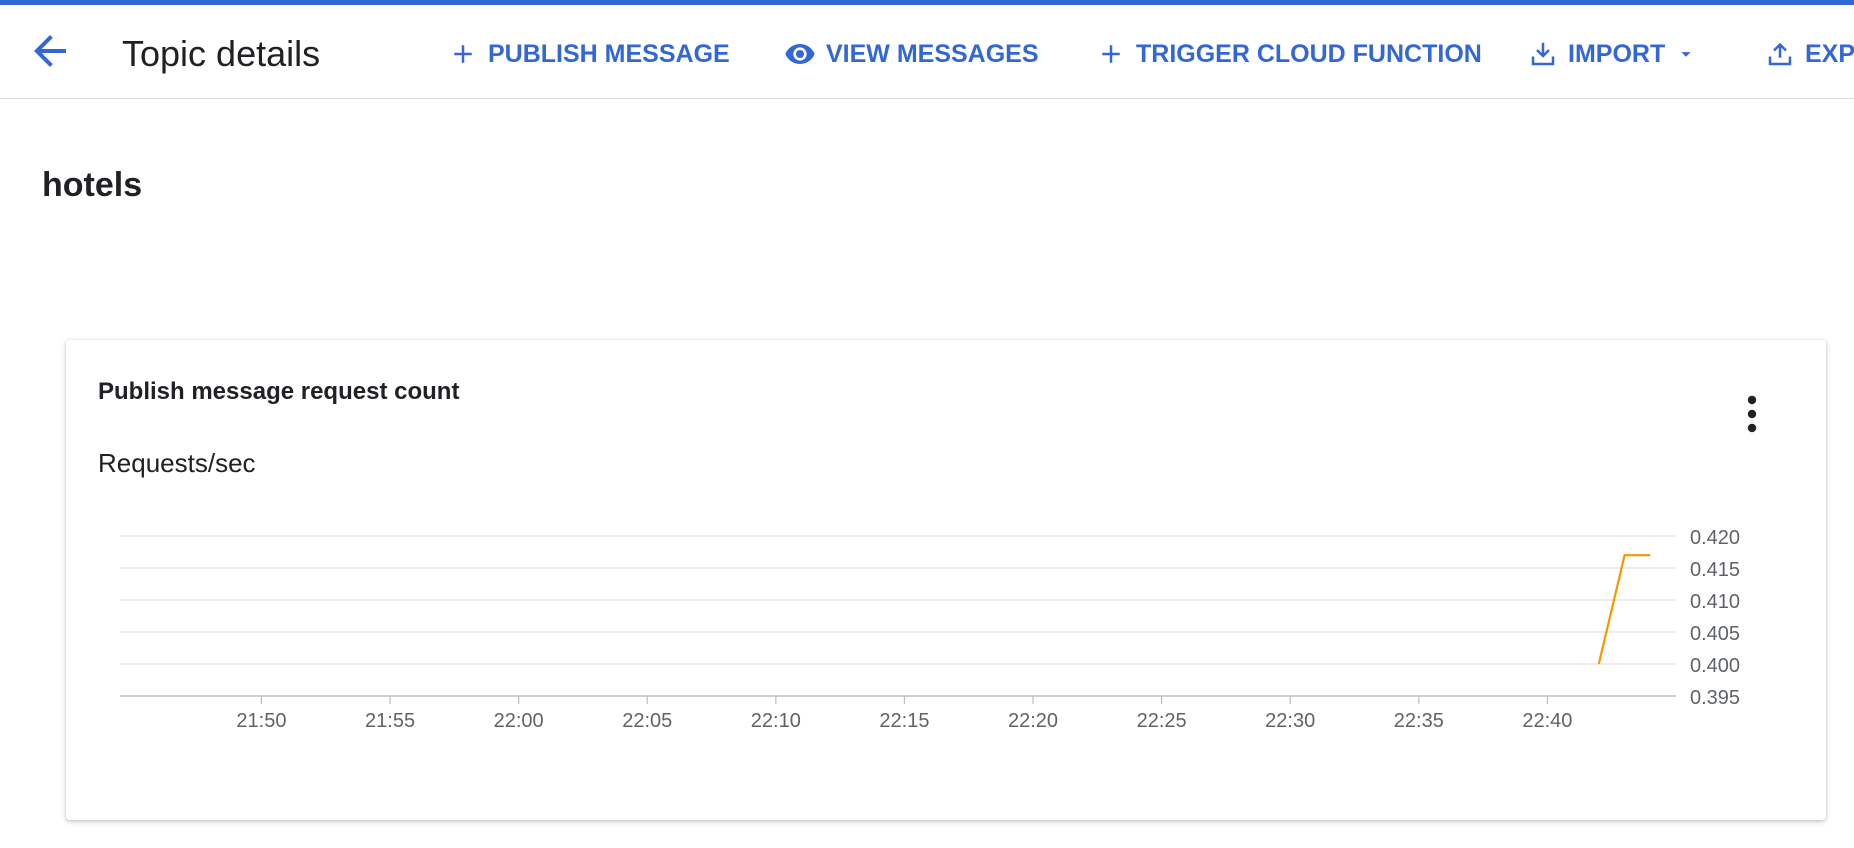 The width and height of the screenshot is (1854, 848). I want to click on x-tick-label: 22:15, so click(904, 721).